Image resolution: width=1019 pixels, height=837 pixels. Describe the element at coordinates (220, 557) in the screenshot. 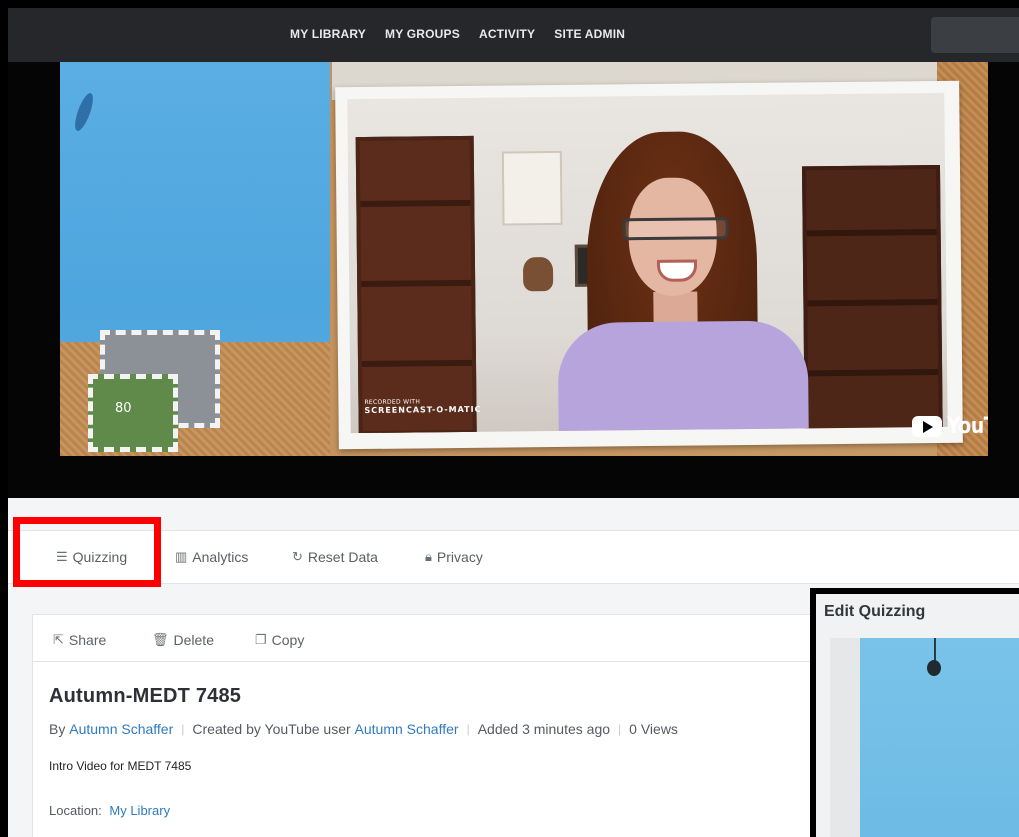

I see `tab-label: Analytics` at that location.